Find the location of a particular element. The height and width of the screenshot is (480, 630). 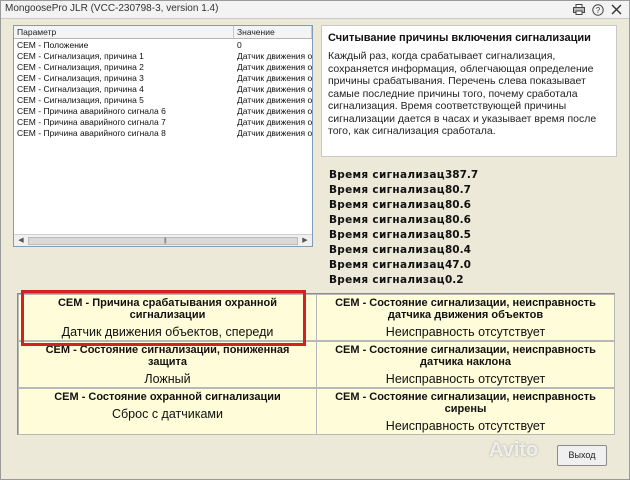

time-row: Время сигнализац 47.0 is located at coordinates (403, 264).